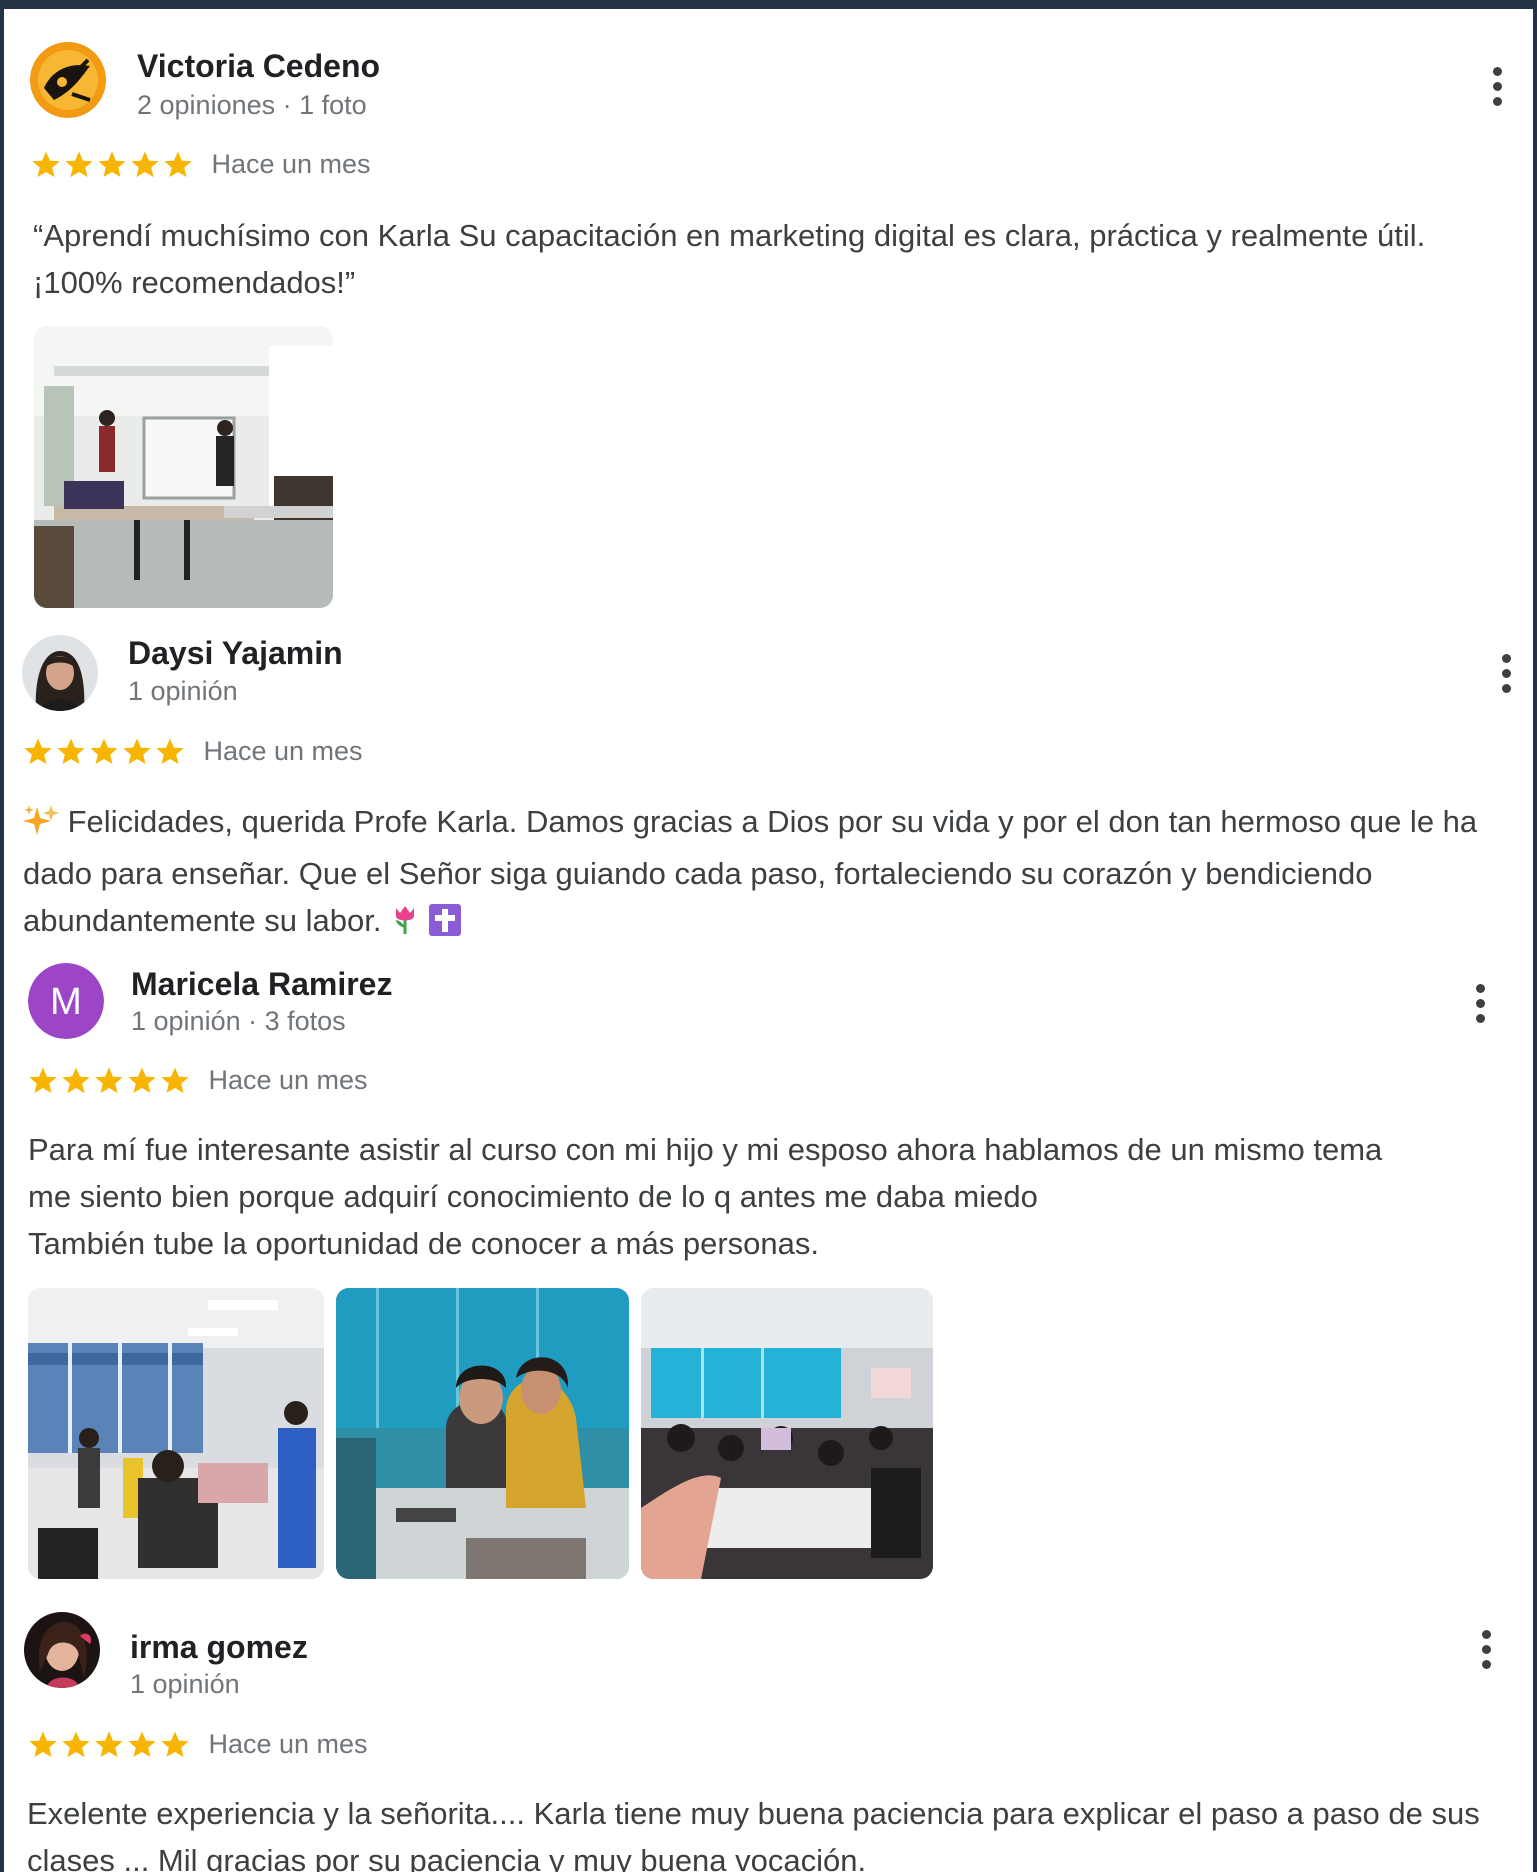 Image resolution: width=1537 pixels, height=1872 pixels. I want to click on reviewer-avatar: M, so click(66, 1001).